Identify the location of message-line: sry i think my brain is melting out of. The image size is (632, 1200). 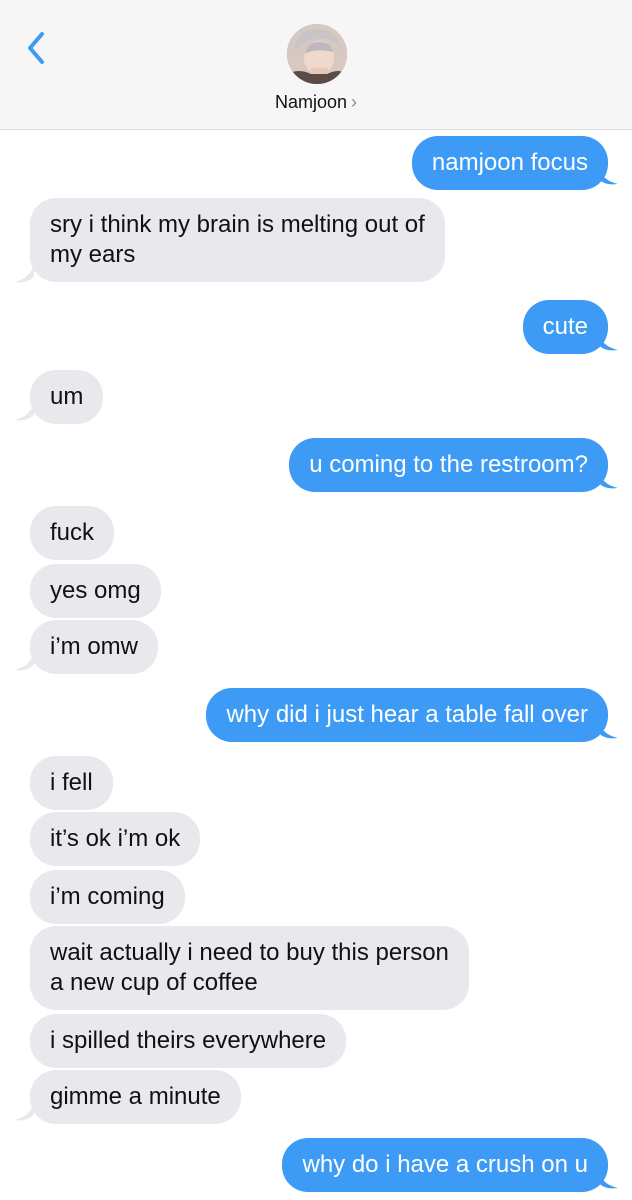
(237, 224).